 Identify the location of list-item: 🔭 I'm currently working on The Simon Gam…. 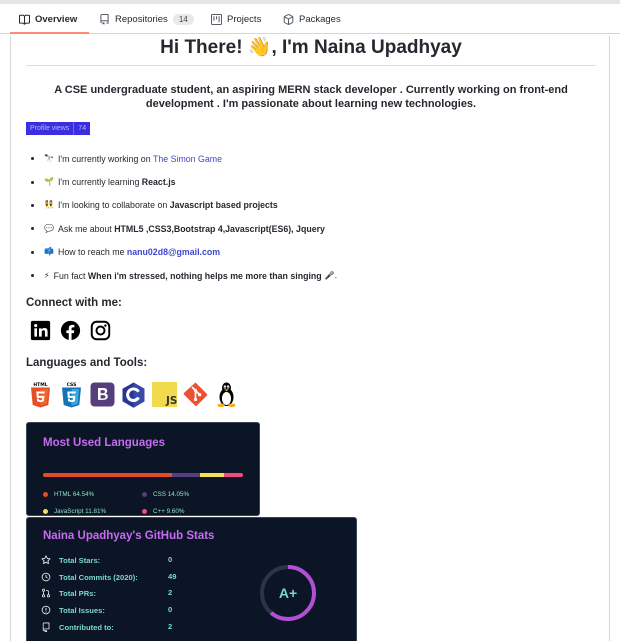
(311, 158).